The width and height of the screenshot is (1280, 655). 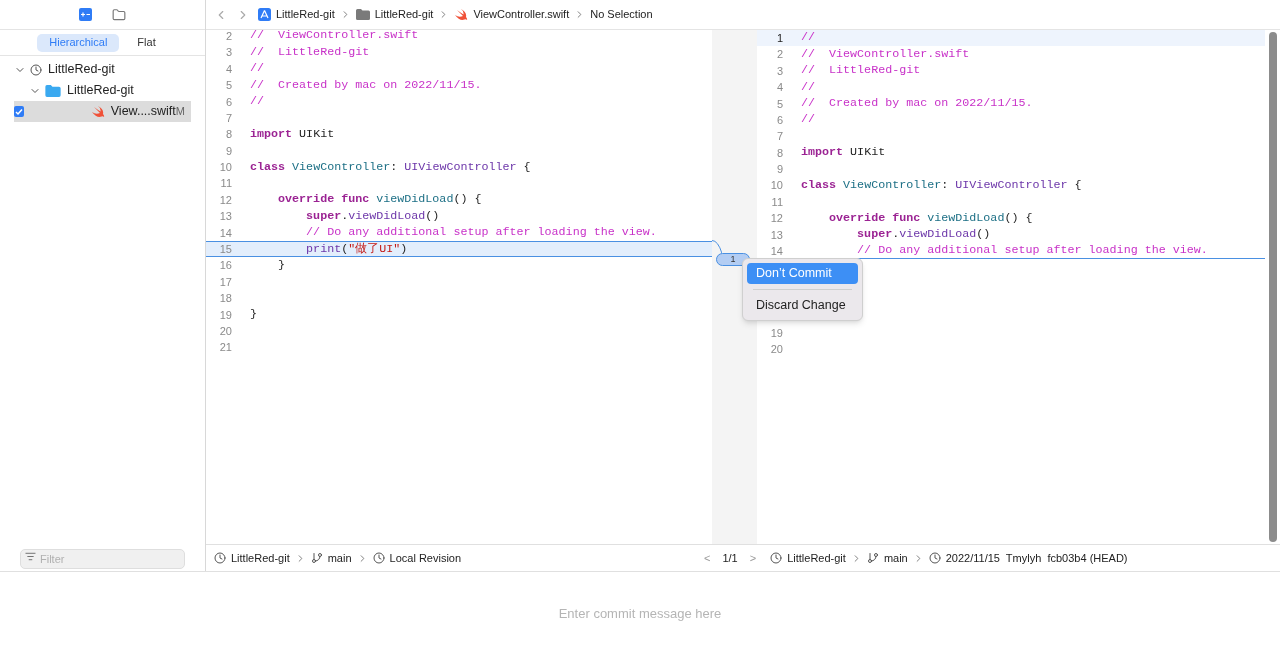 I want to click on path-item: 2022/11/15 Tmylyh fcb03b4 (HEAD), so click(x=1036, y=558).